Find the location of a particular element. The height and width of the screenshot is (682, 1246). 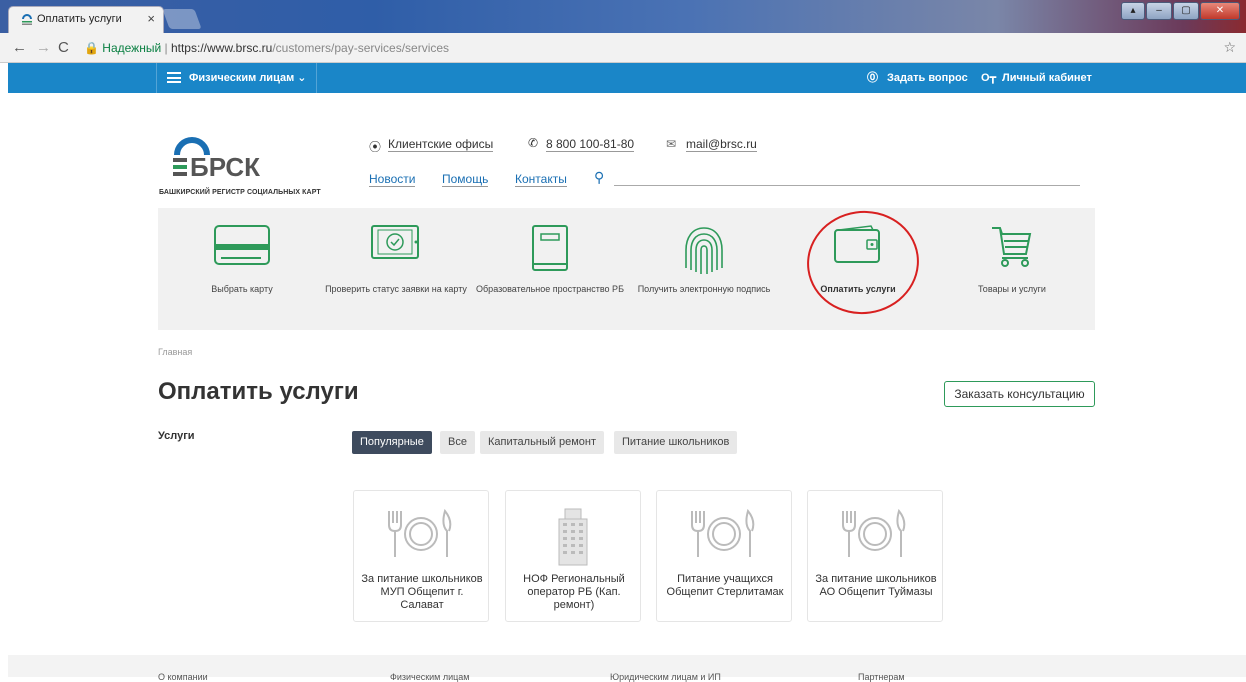

category-label: Товары и услуги is located at coordinates (1012, 289).